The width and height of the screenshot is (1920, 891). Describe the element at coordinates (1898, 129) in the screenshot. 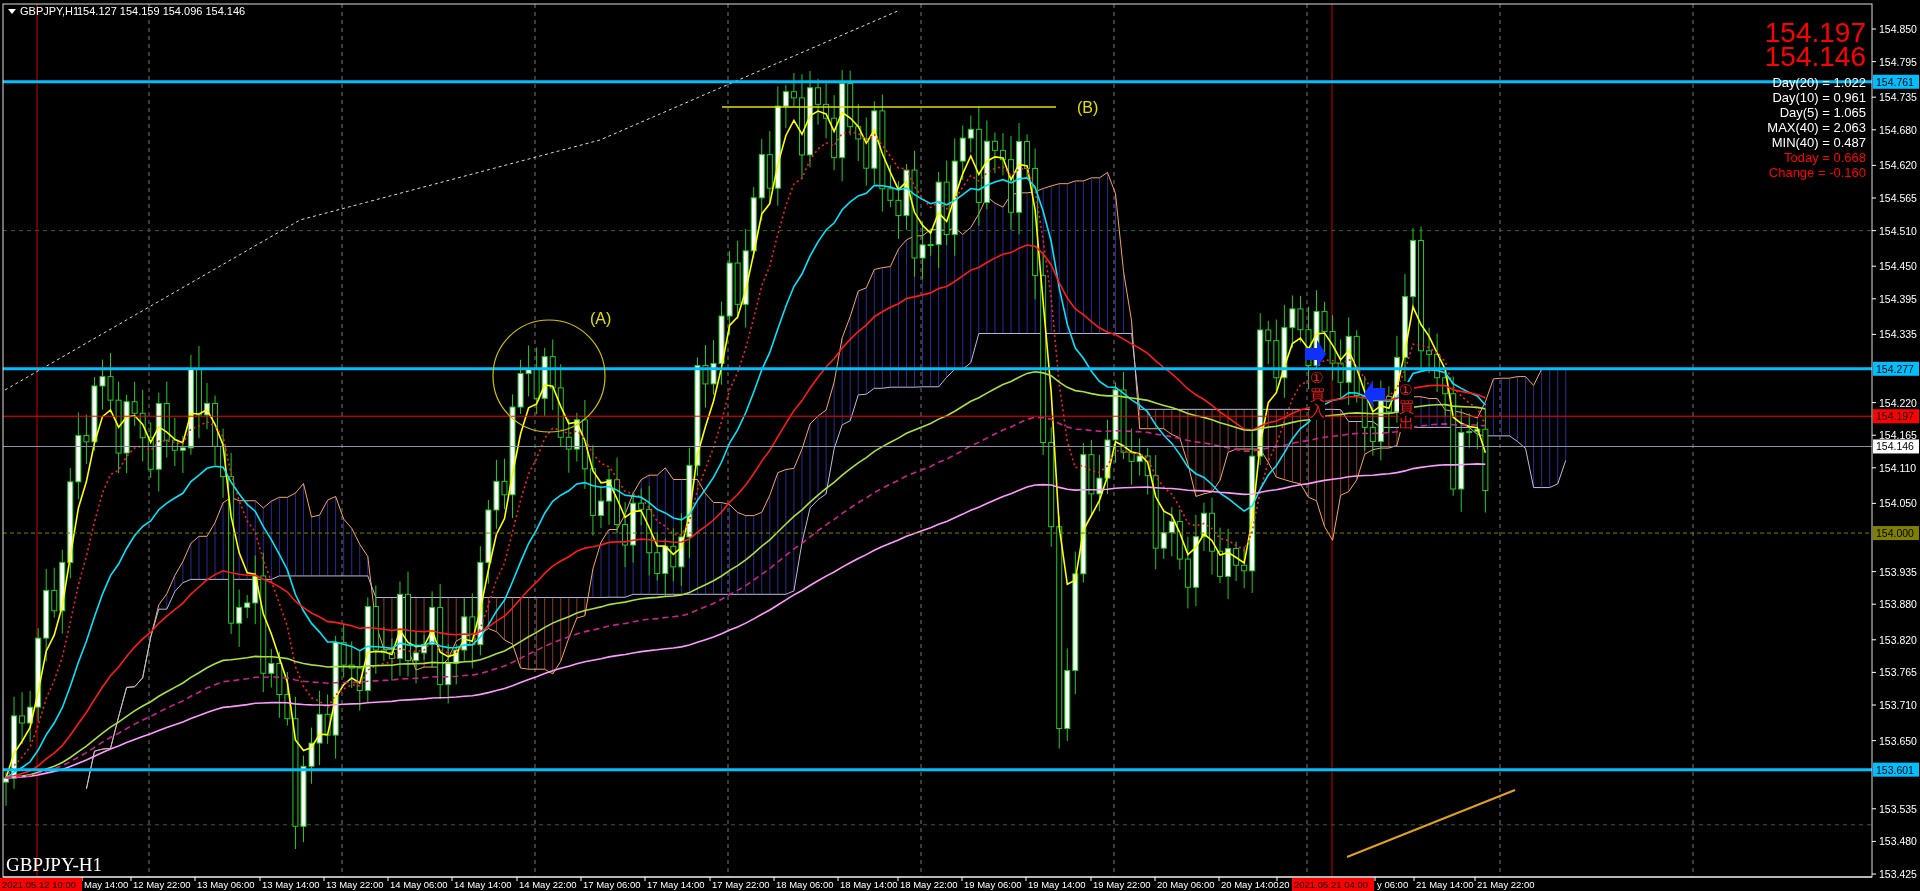

I see `price-axis-label: 154.680` at that location.